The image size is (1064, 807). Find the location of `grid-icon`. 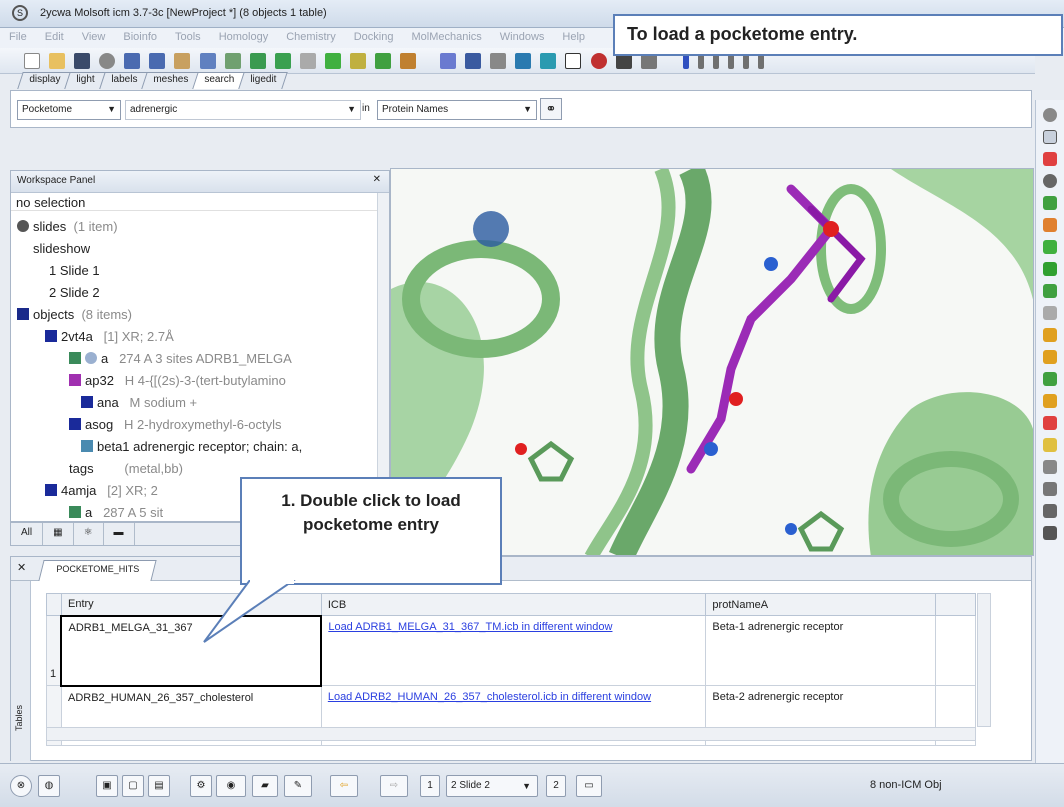

grid-icon is located at coordinates (232, 61).